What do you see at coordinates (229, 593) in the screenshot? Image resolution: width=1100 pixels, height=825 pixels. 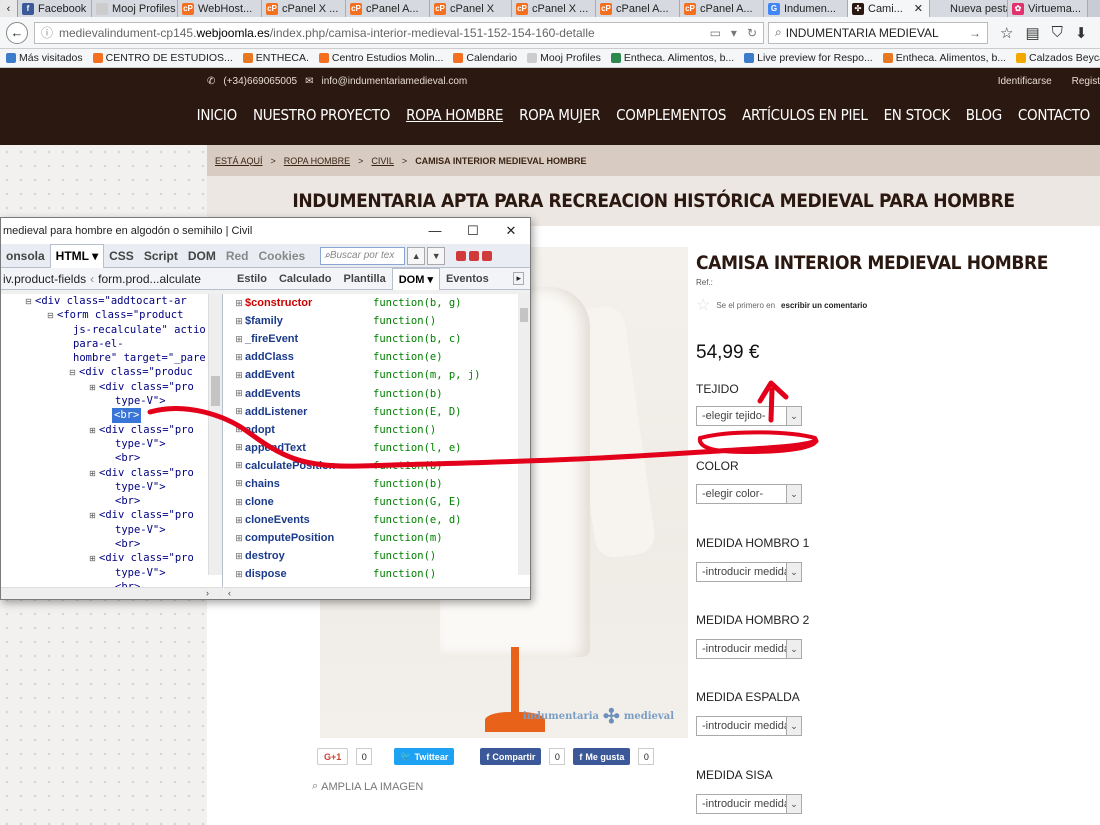 I see `scroll-left-icon: ‹` at bounding box center [229, 593].